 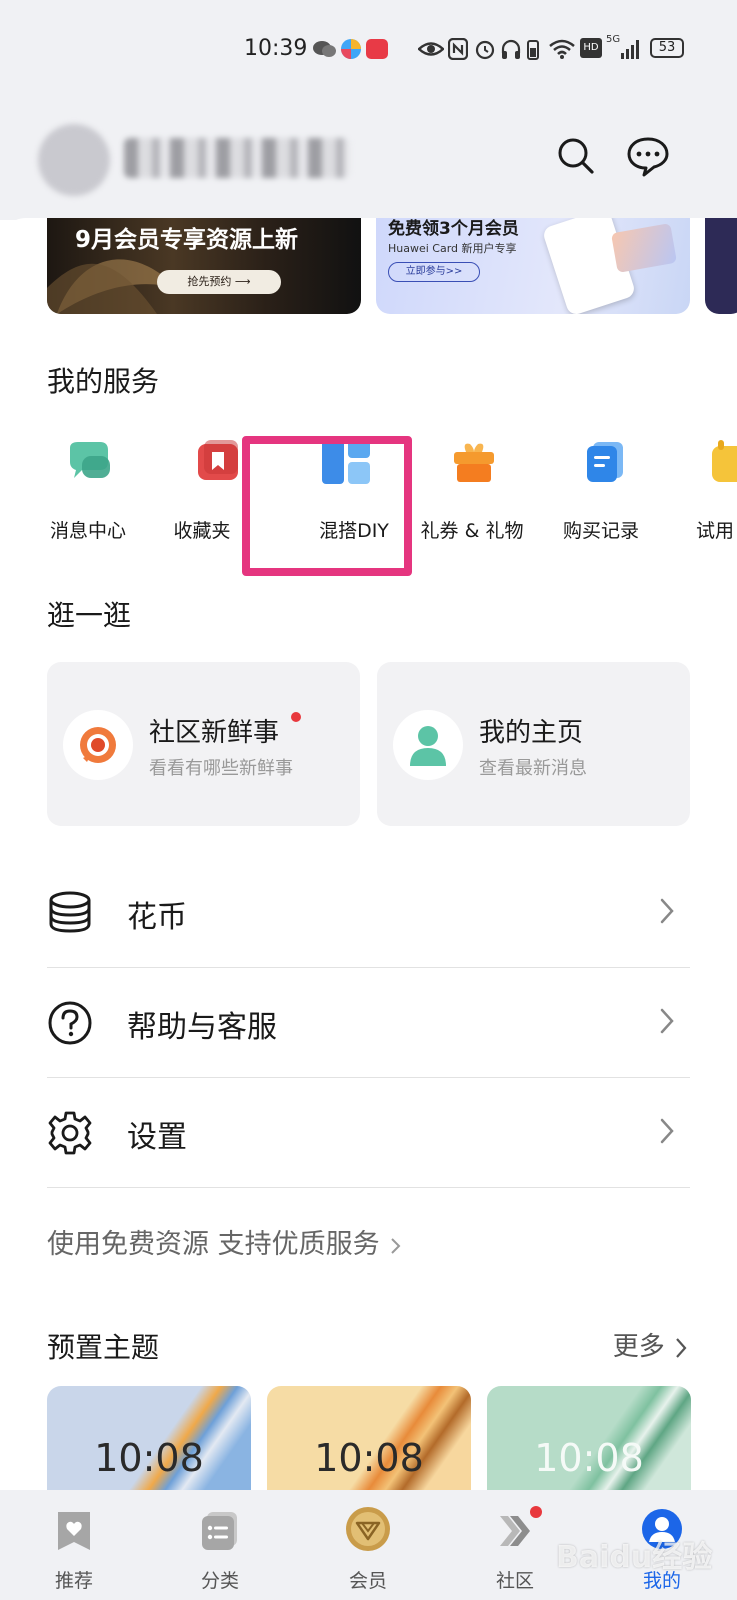 What do you see at coordinates (187, 240) in the screenshot?
I see `banner-title: 9月会员专享资源上新` at bounding box center [187, 240].